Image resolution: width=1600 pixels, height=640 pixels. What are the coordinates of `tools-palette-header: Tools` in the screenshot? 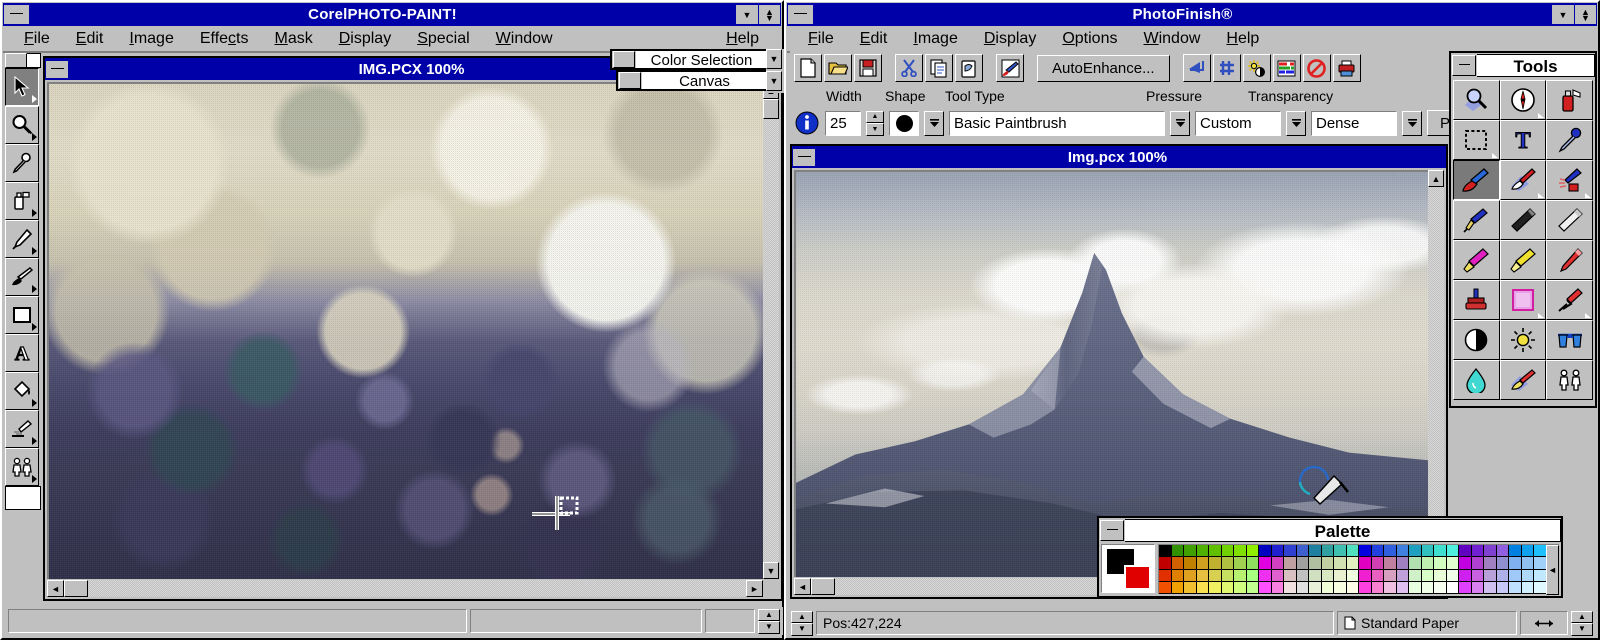 It's located at (1523, 65).